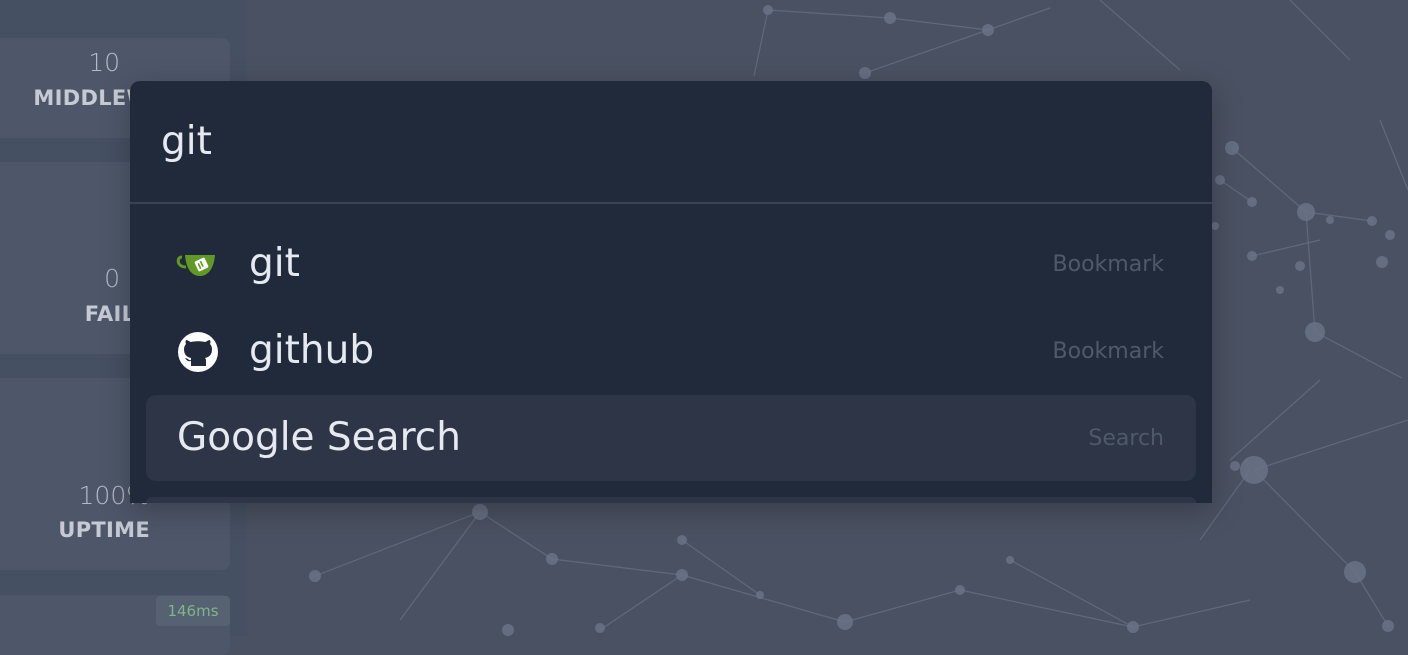  I want to click on github-icon, so click(198, 352).